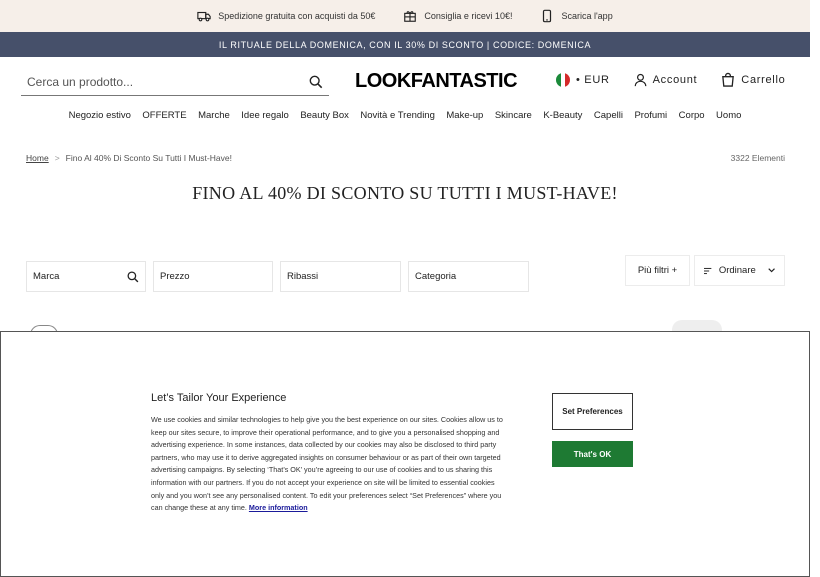 The width and height of the screenshot is (820, 577). Describe the element at coordinates (592, 454) in the screenshot. I see `accept-cookies-button: That's OK` at that location.